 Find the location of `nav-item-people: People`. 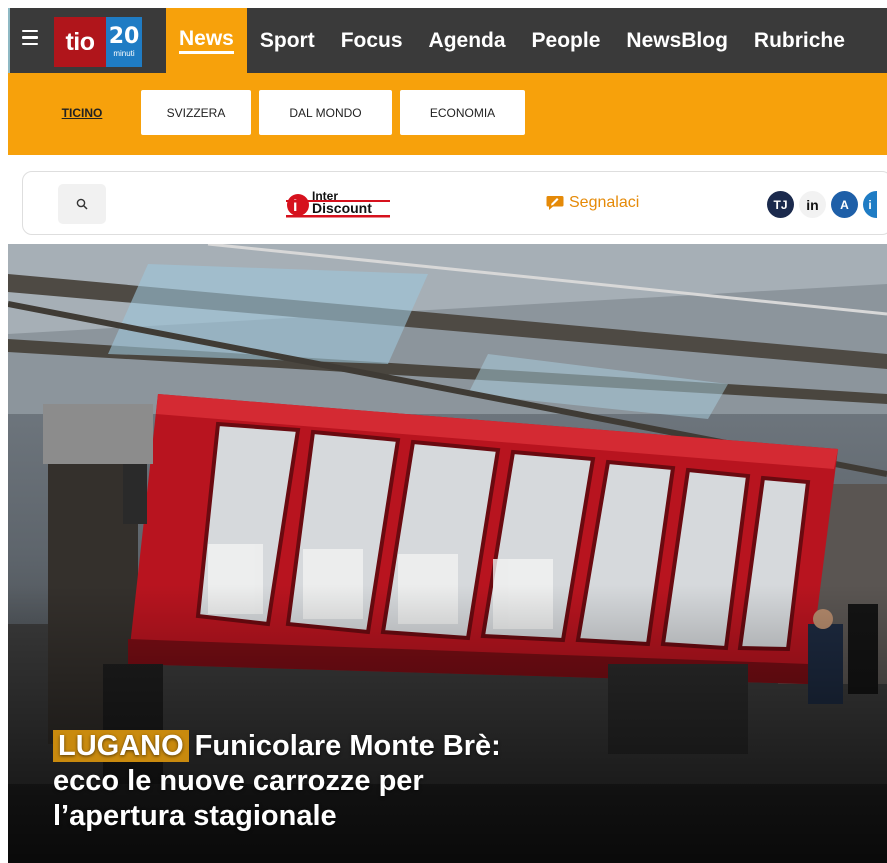

nav-item-people: People is located at coordinates (566, 40).